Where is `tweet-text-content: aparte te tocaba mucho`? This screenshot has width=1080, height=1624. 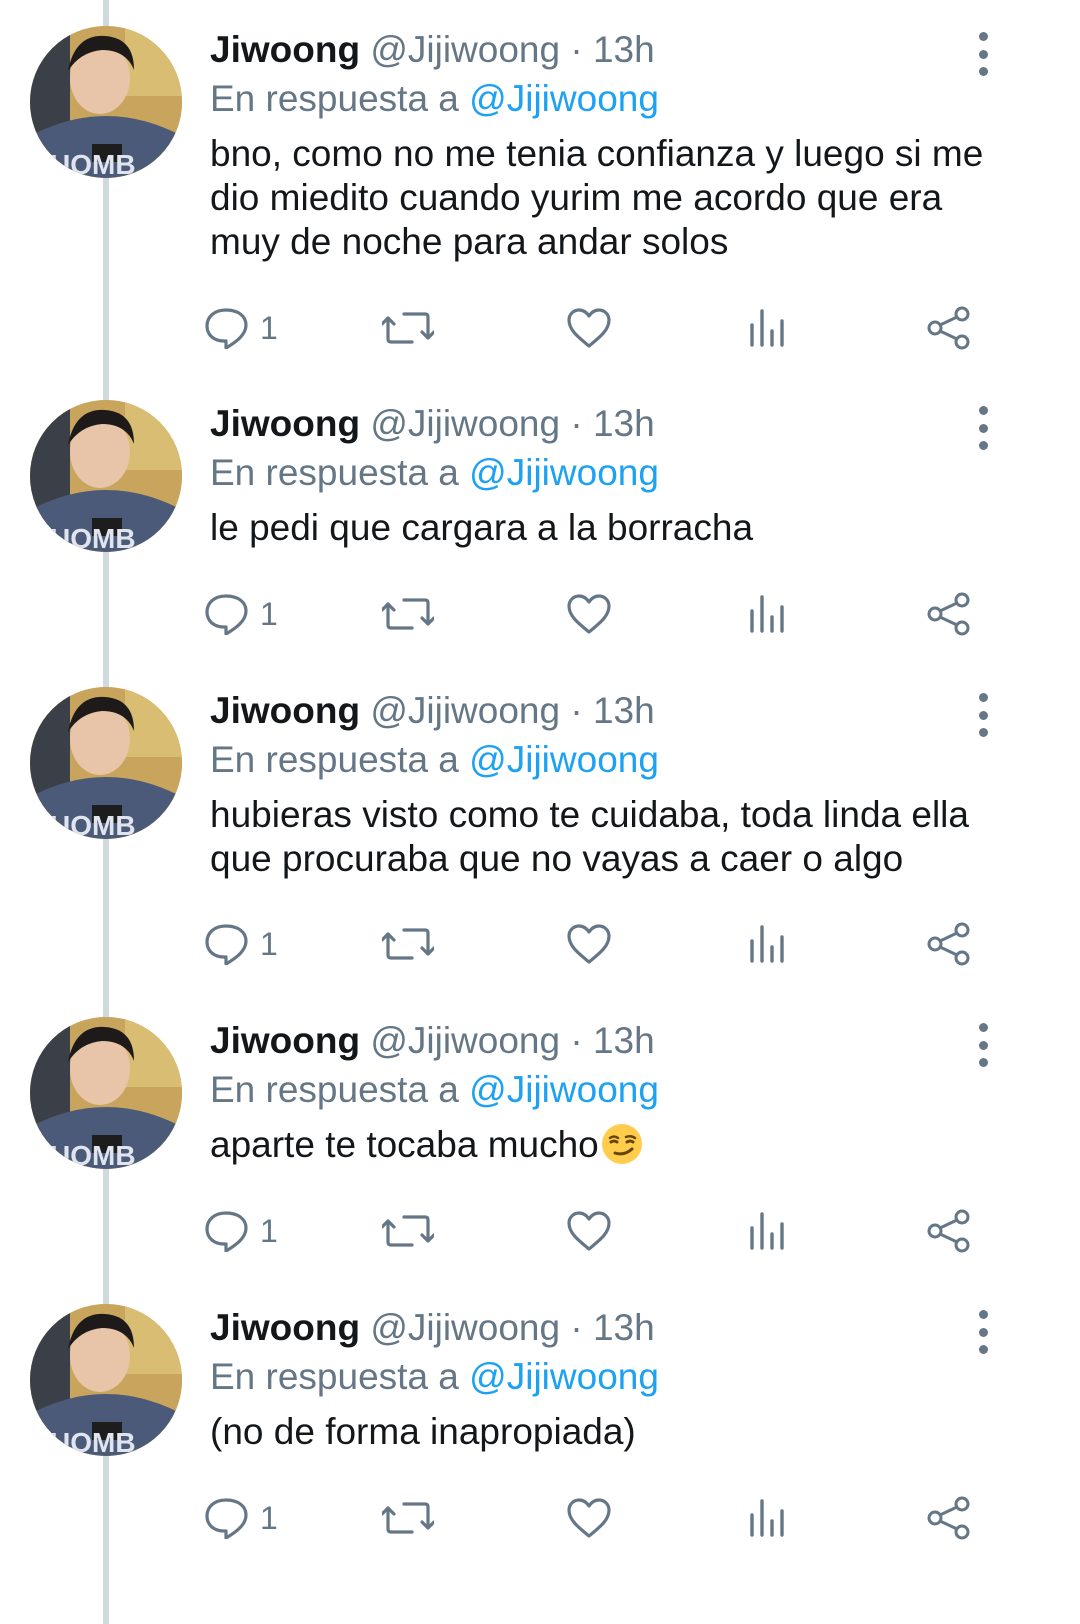
tweet-text-content: aparte te tocaba mucho is located at coordinates (404, 1144).